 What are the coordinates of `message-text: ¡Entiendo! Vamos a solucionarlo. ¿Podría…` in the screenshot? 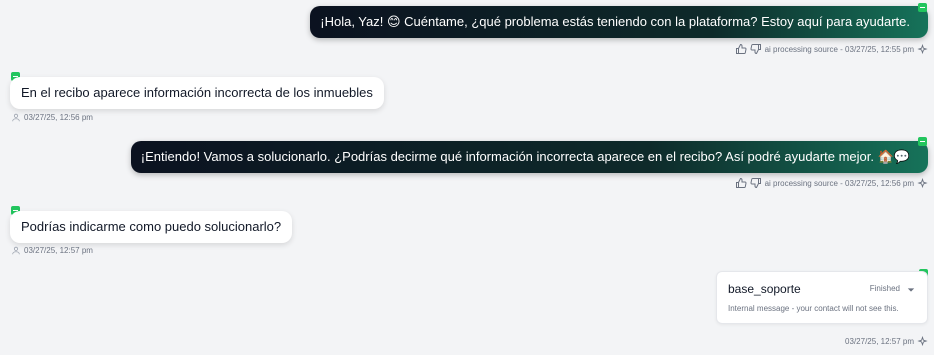 It's located at (525, 156).